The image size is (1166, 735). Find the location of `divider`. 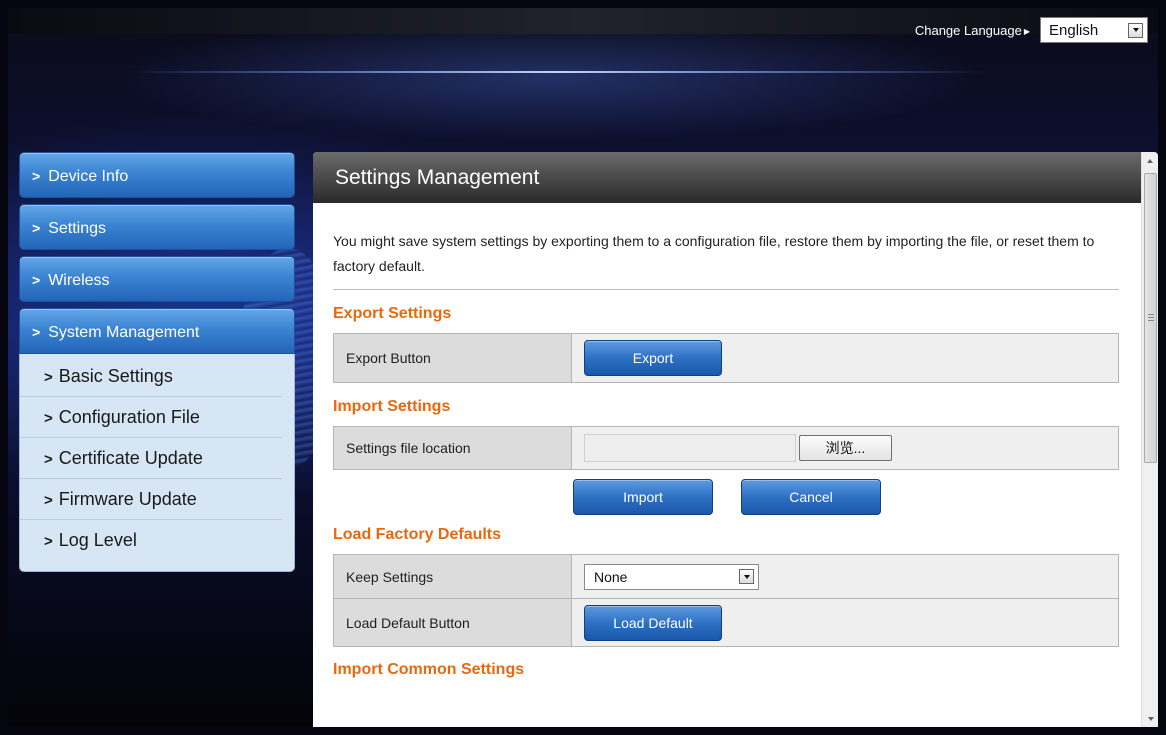

divider is located at coordinates (726, 289).